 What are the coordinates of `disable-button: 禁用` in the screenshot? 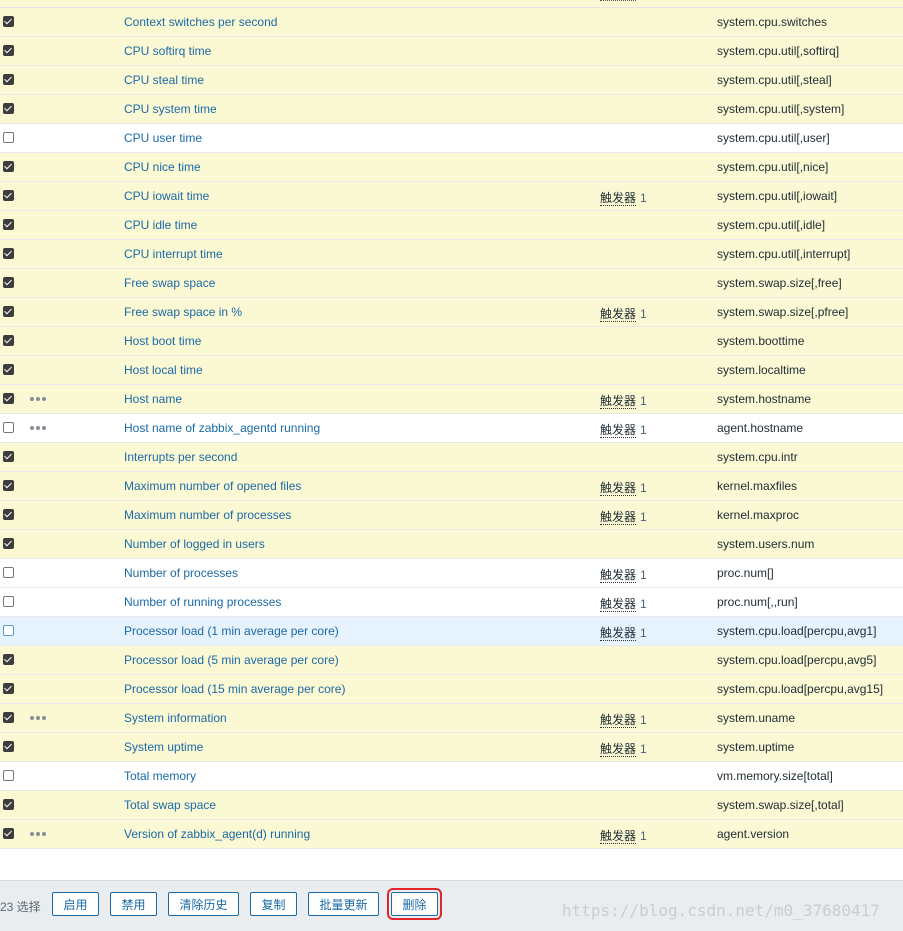 It's located at (133, 904).